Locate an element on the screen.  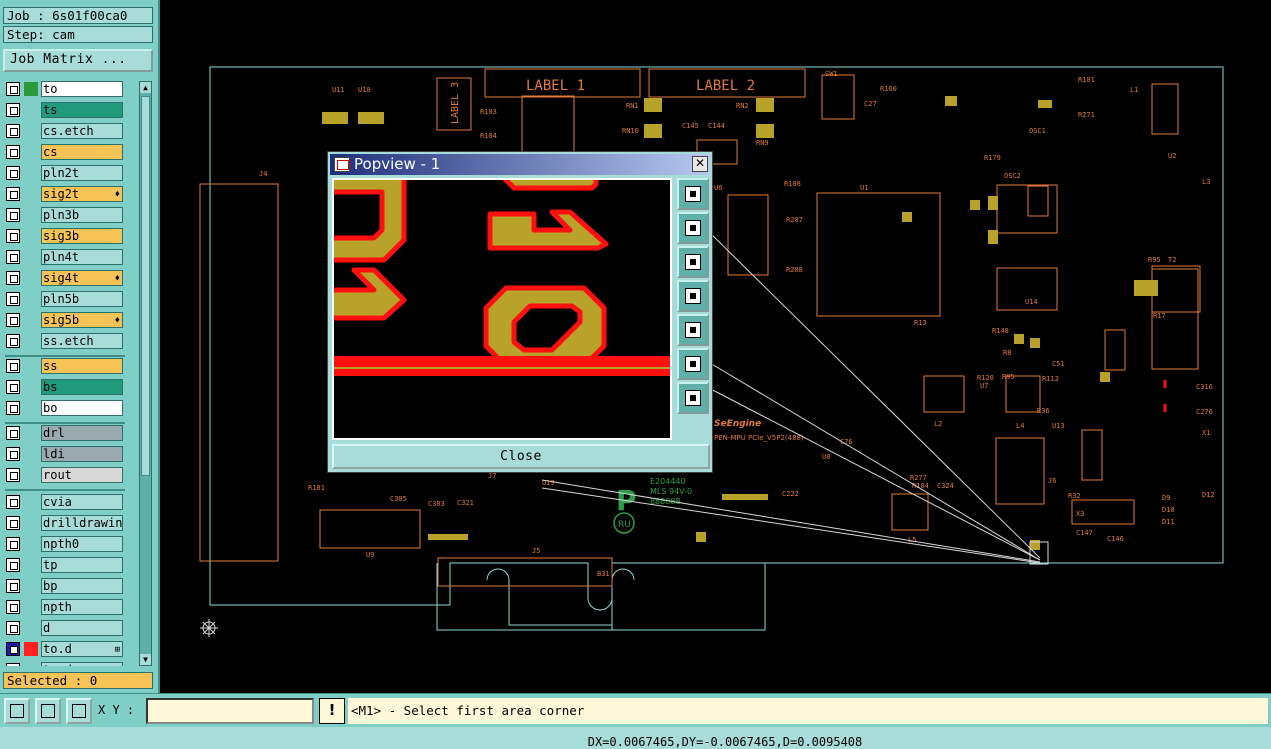
layer-row: cvia is located at coordinates (72, 502).